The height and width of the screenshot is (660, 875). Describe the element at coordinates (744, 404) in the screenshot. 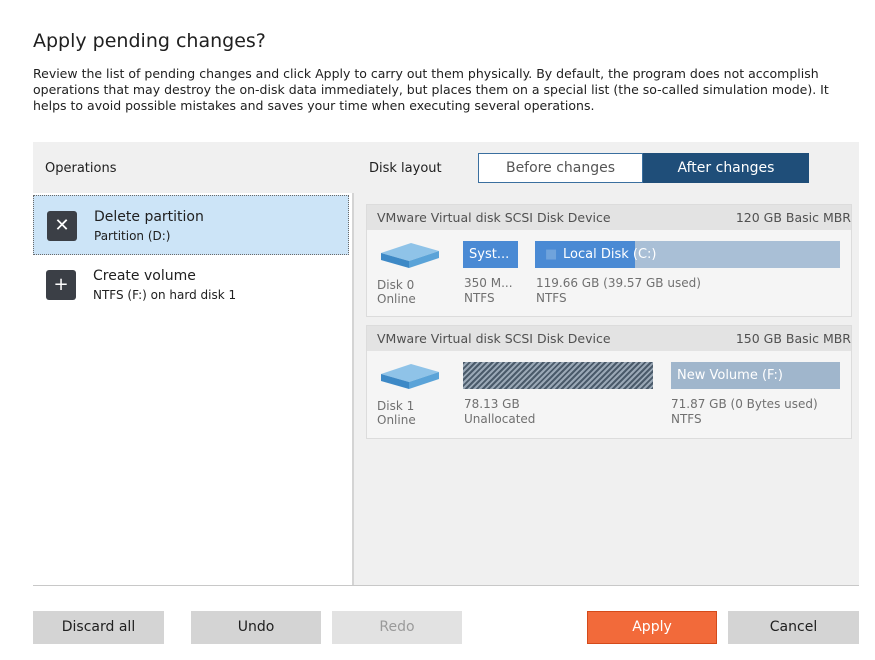

I see `partition-size: 71.87 GB (0 Bytes used)` at that location.